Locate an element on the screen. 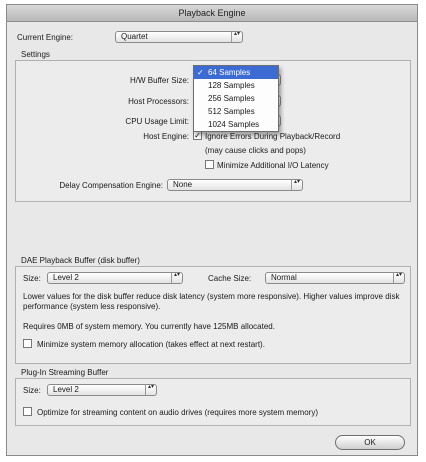  ok-button: OK is located at coordinates (370, 442).